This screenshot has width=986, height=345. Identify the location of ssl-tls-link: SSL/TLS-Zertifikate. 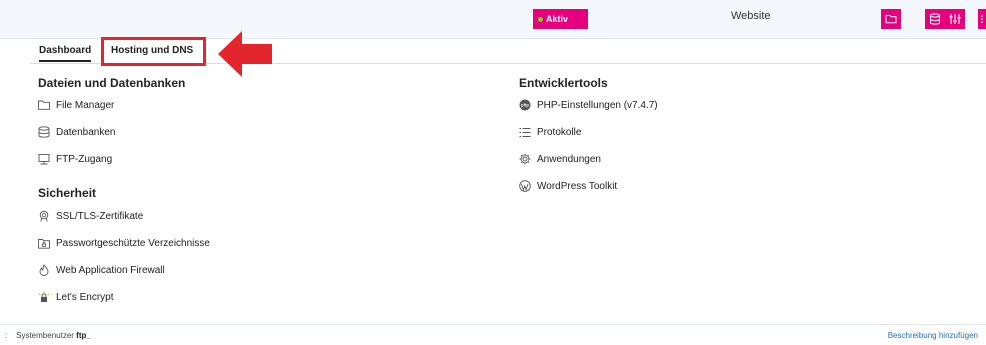
(90, 216).